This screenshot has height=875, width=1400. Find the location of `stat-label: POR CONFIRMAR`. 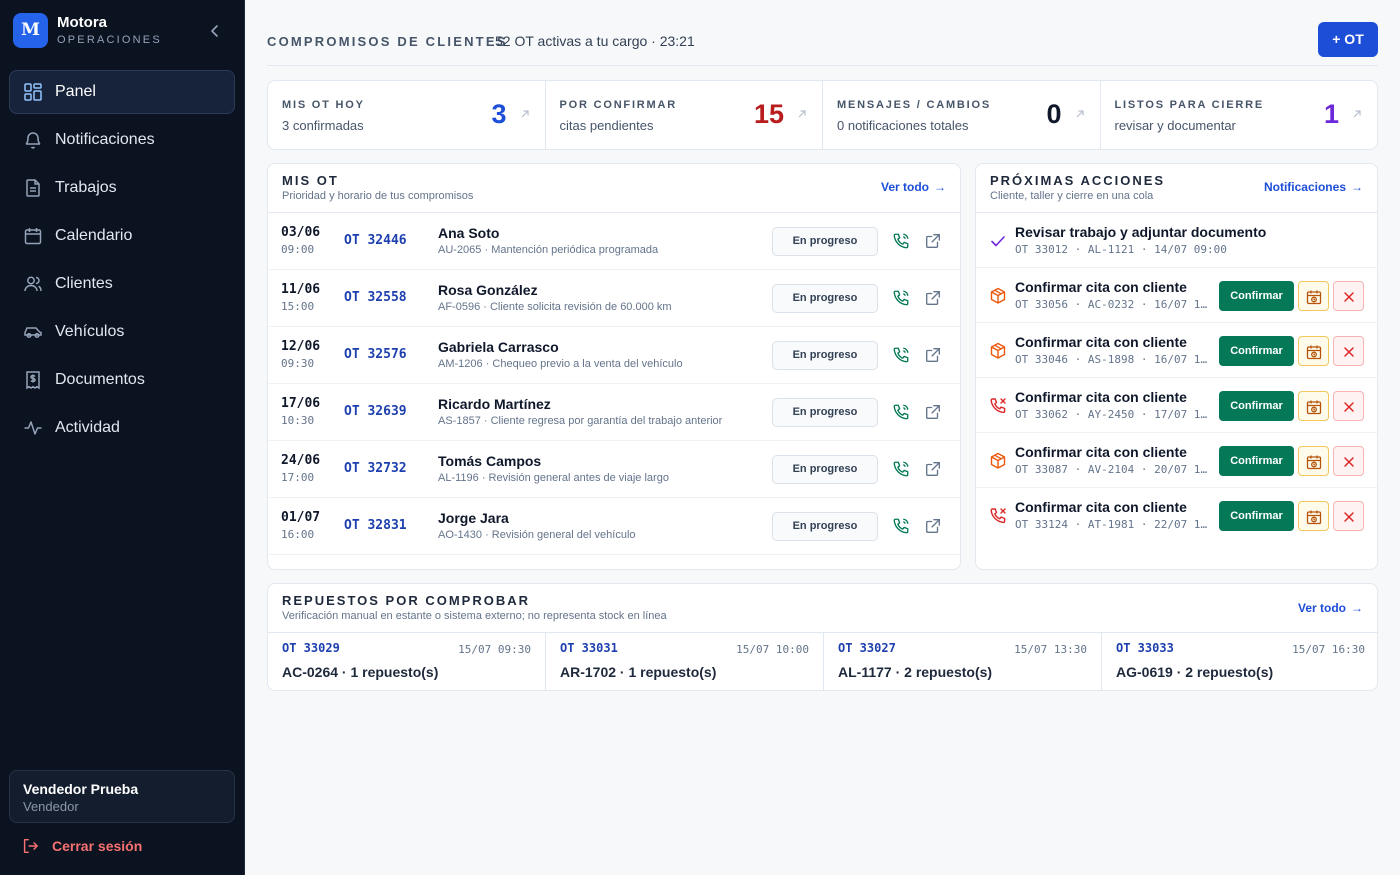

stat-label: POR CONFIRMAR is located at coordinates (618, 105).